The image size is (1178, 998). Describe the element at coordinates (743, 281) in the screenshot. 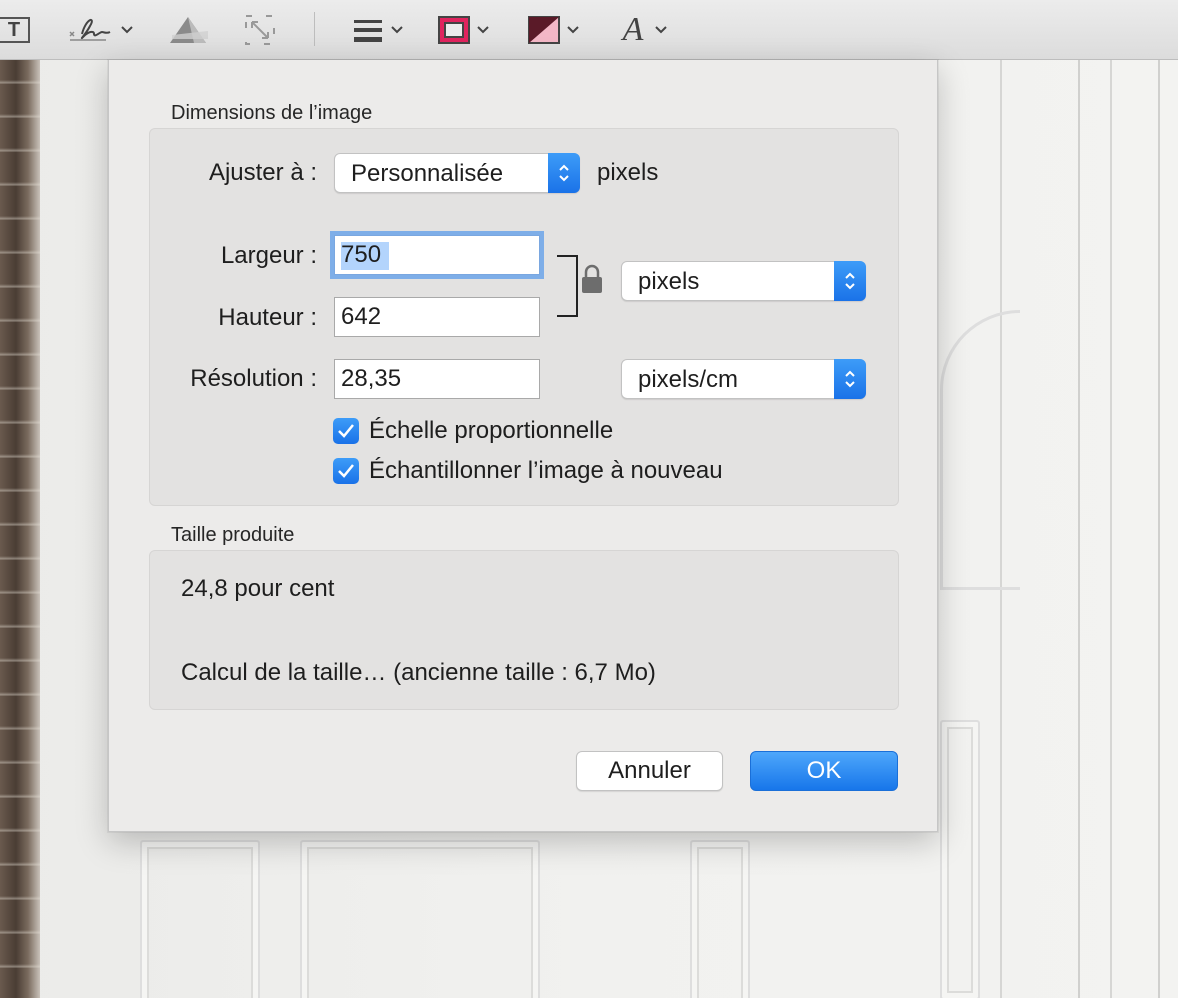

I see `size-unit-select: pixels` at that location.